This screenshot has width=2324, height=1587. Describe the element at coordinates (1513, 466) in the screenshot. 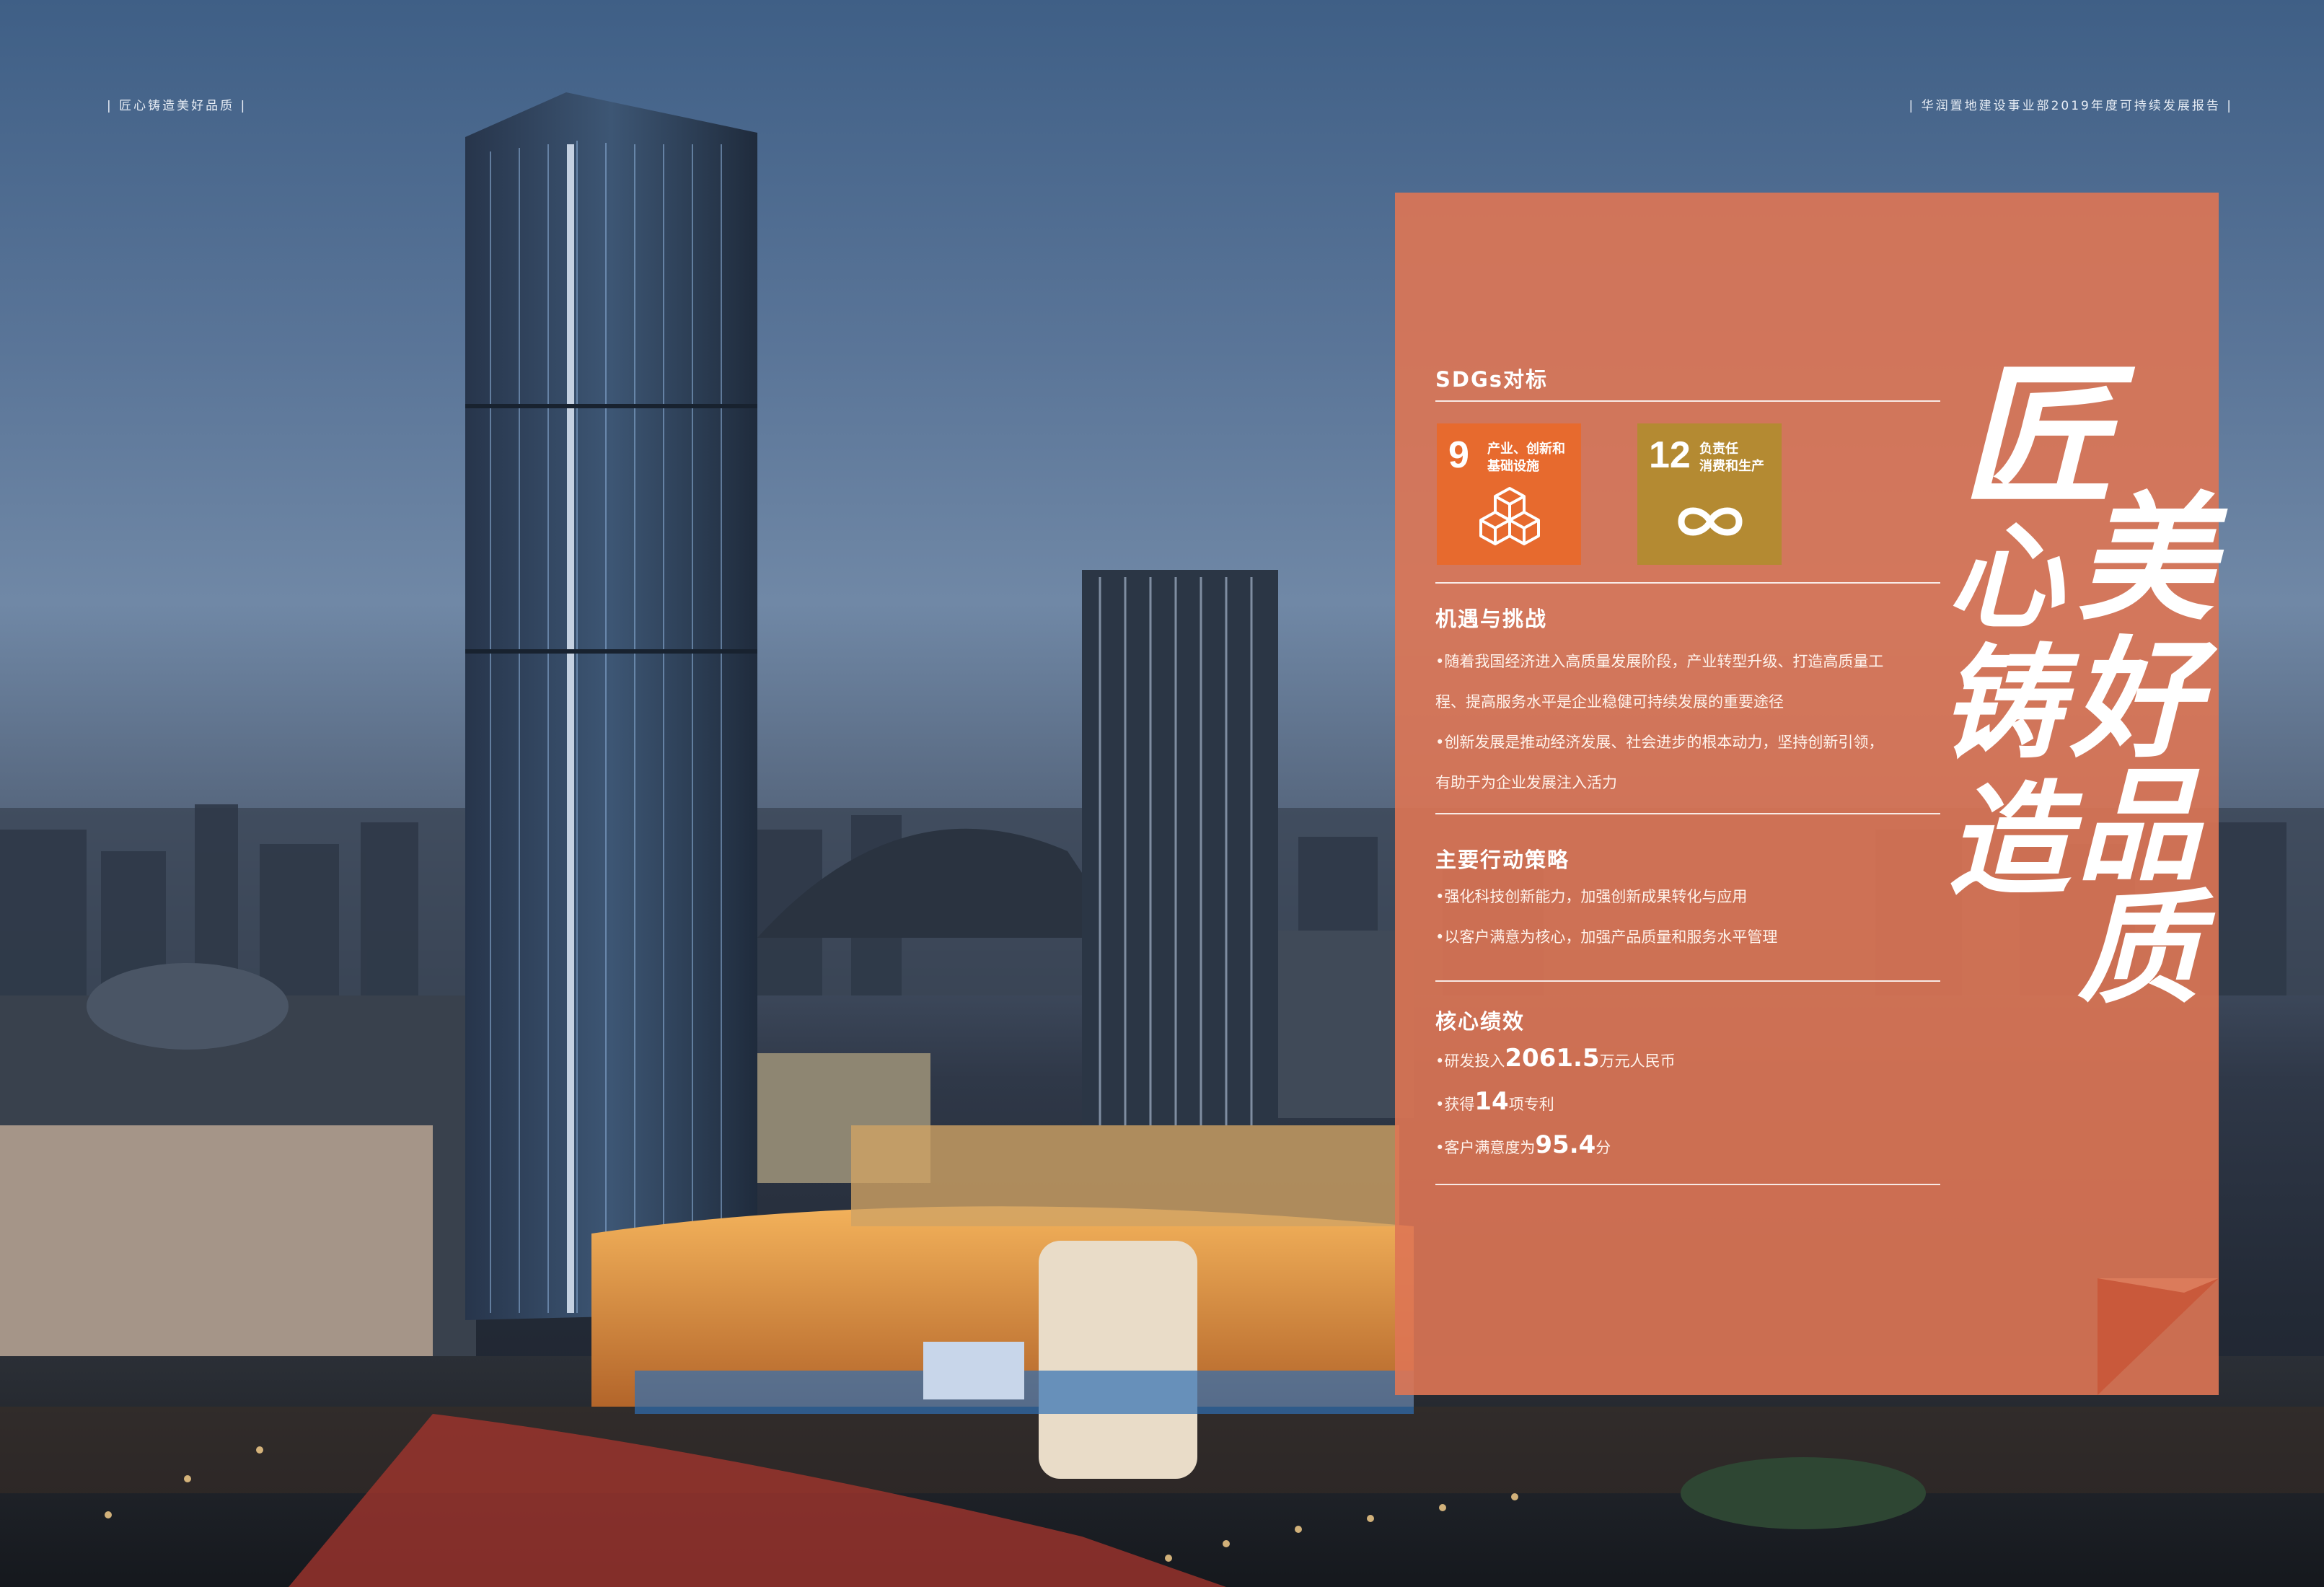

I see `sdg-label-line: 基础设施` at that location.